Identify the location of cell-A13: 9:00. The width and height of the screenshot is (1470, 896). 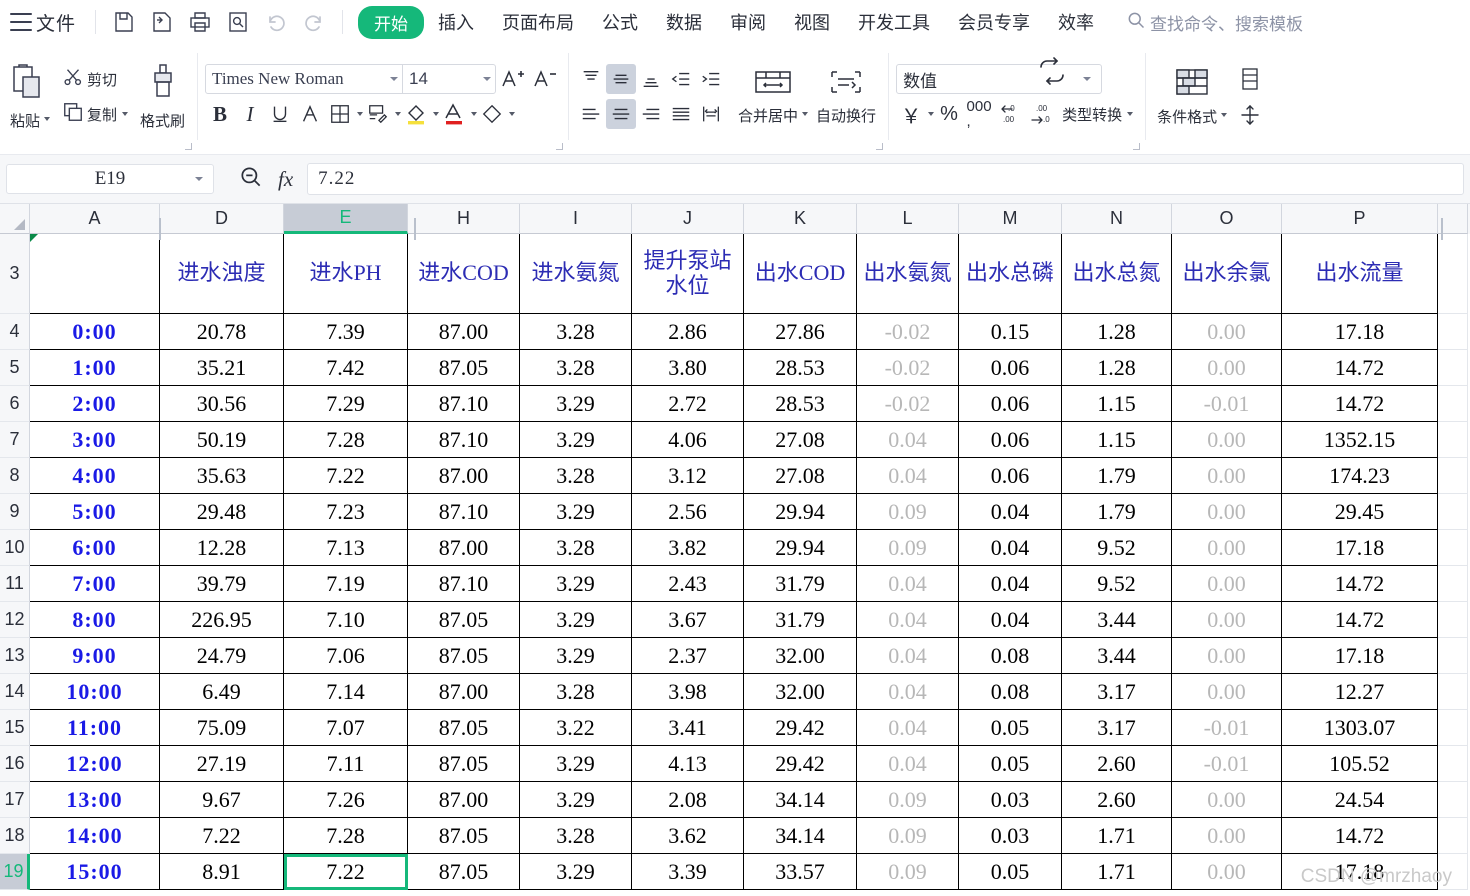
(95, 656).